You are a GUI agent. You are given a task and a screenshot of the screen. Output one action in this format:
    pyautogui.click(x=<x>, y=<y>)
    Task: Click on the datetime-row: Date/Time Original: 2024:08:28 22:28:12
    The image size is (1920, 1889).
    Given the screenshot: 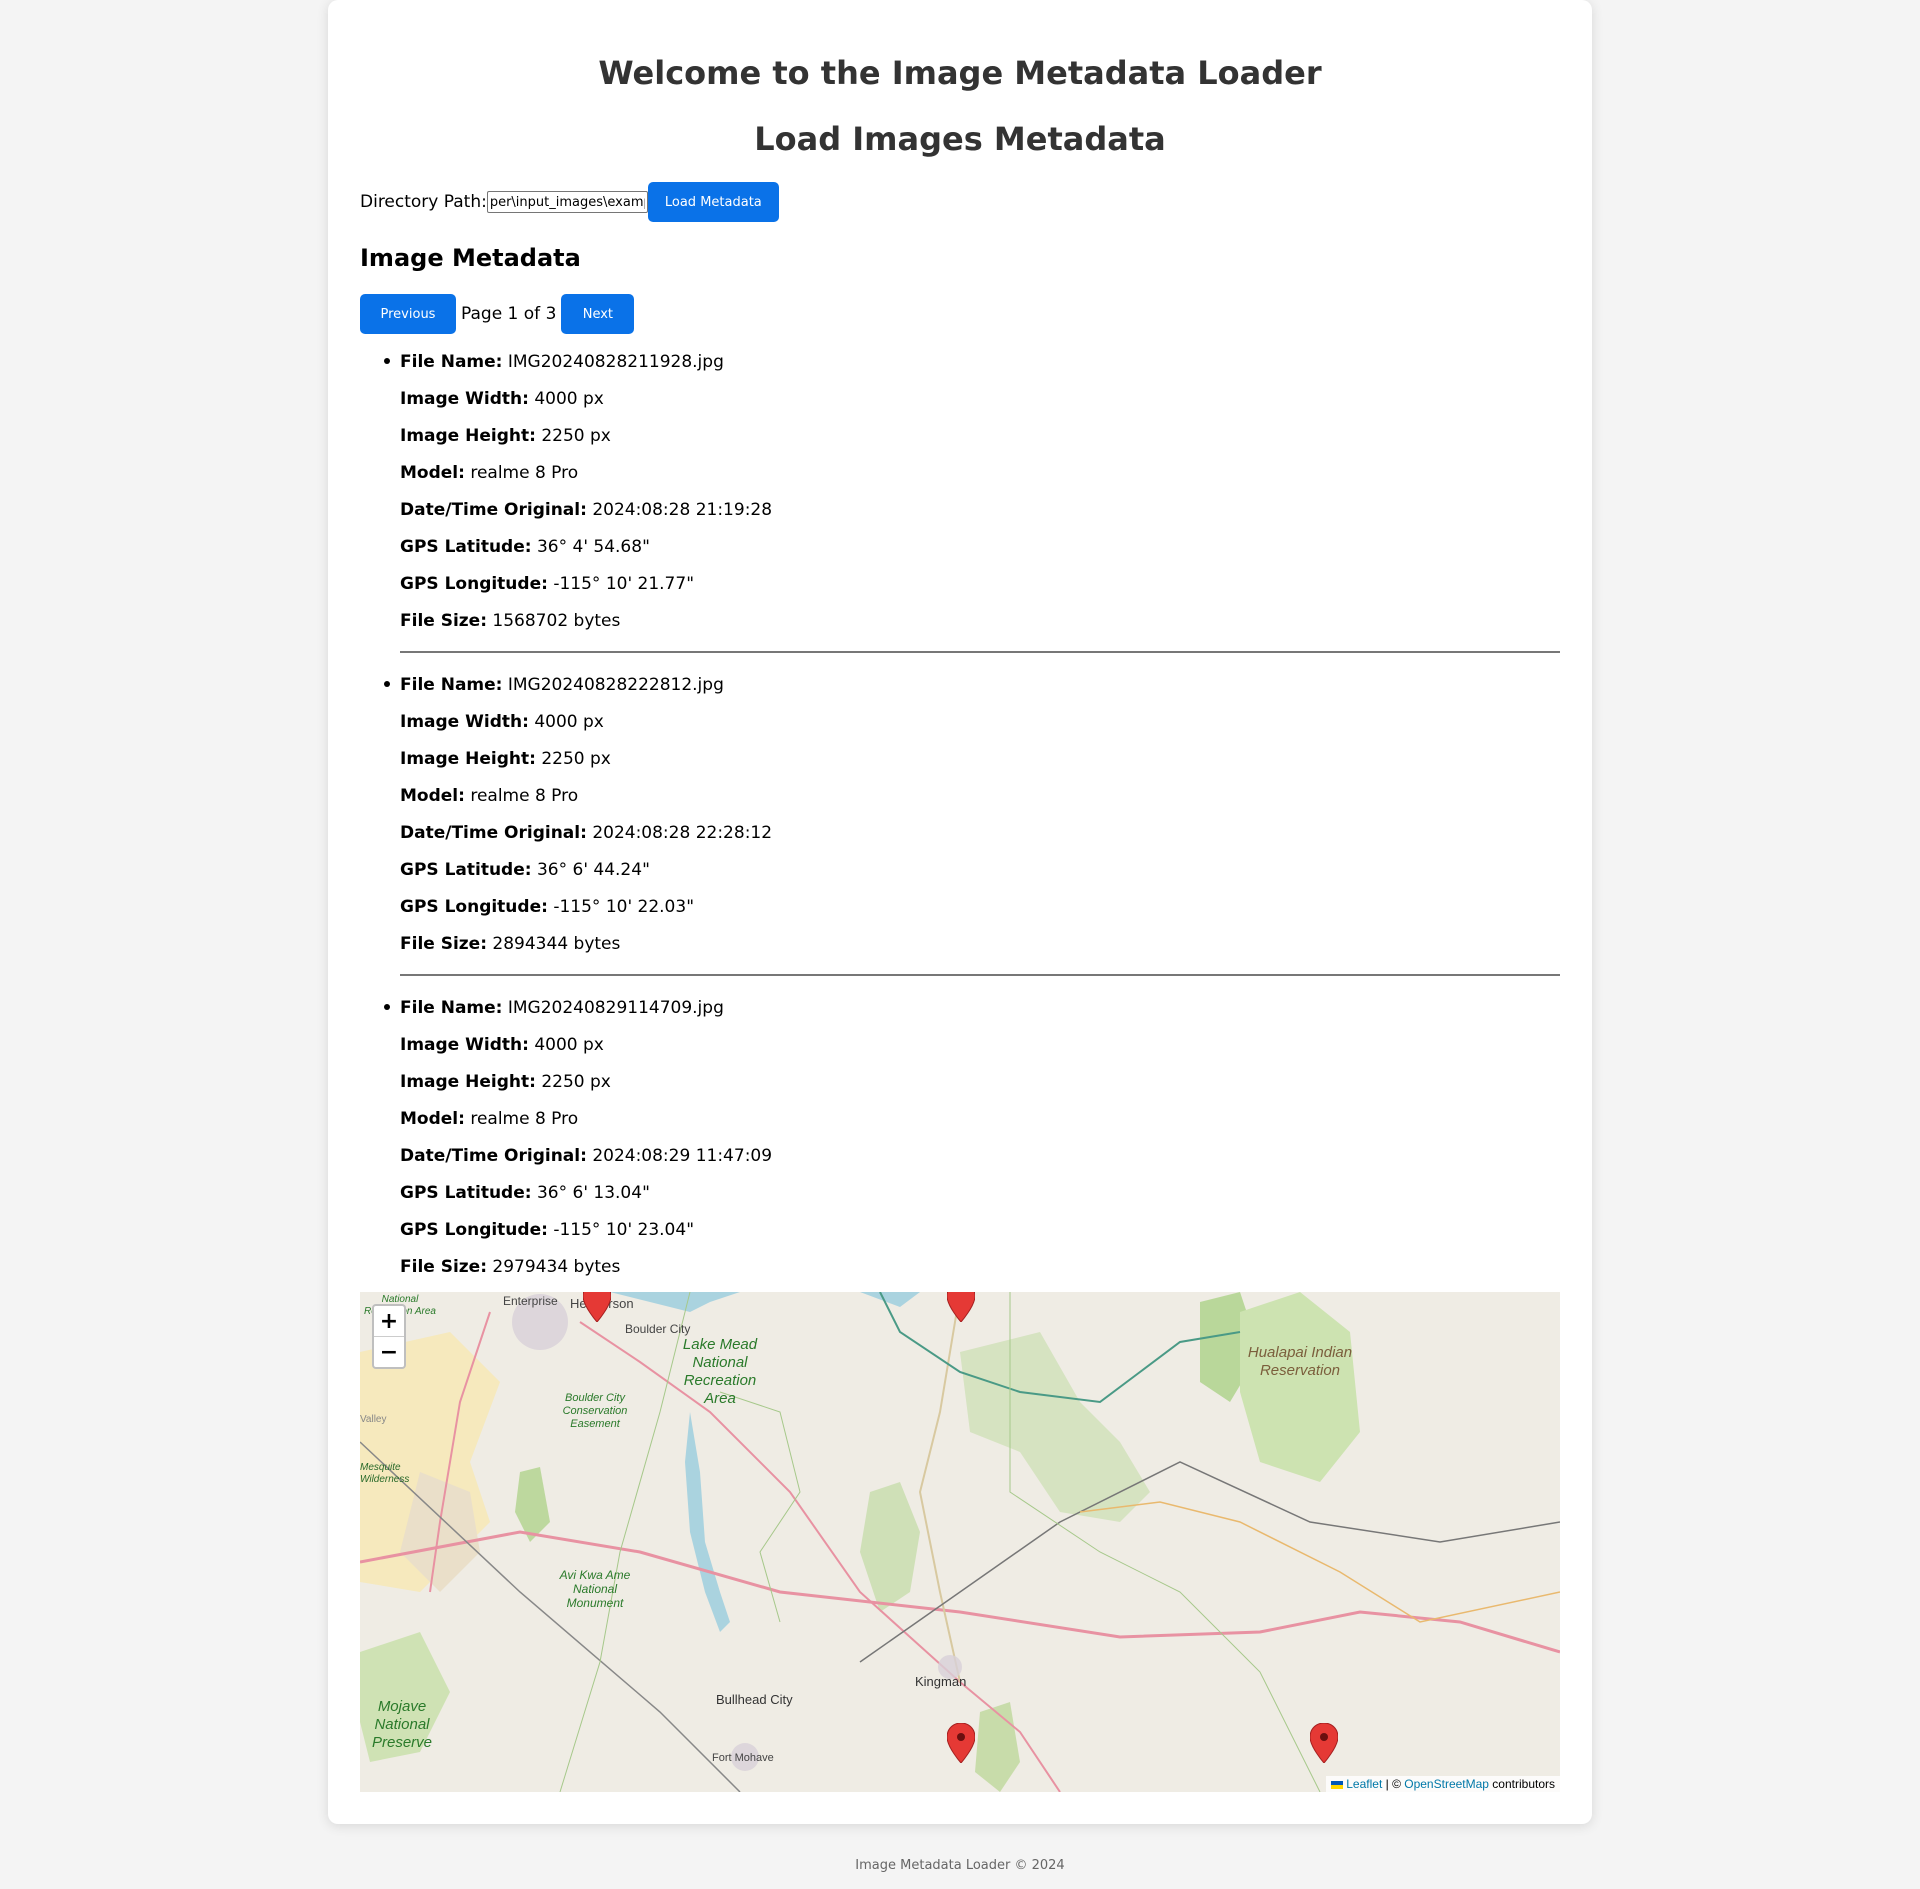 What is the action you would take?
    pyautogui.click(x=586, y=833)
    